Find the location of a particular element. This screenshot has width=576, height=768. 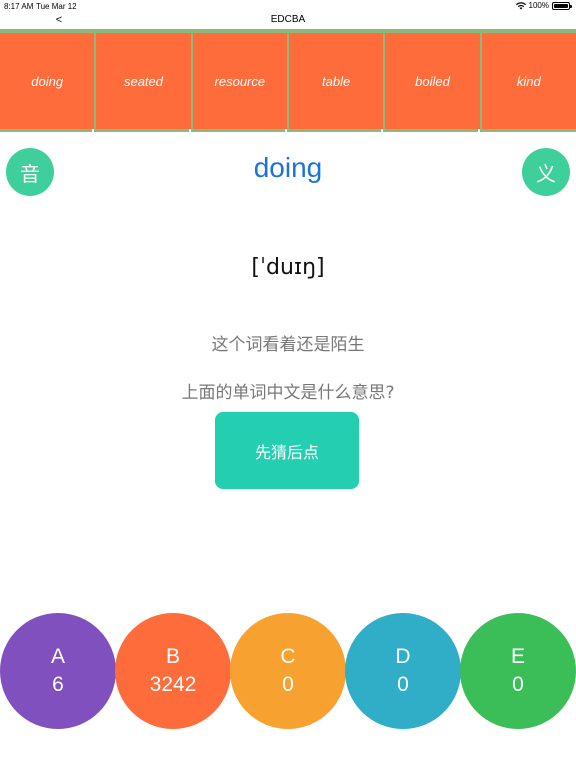

battery-percent: 100% is located at coordinates (538, 5).